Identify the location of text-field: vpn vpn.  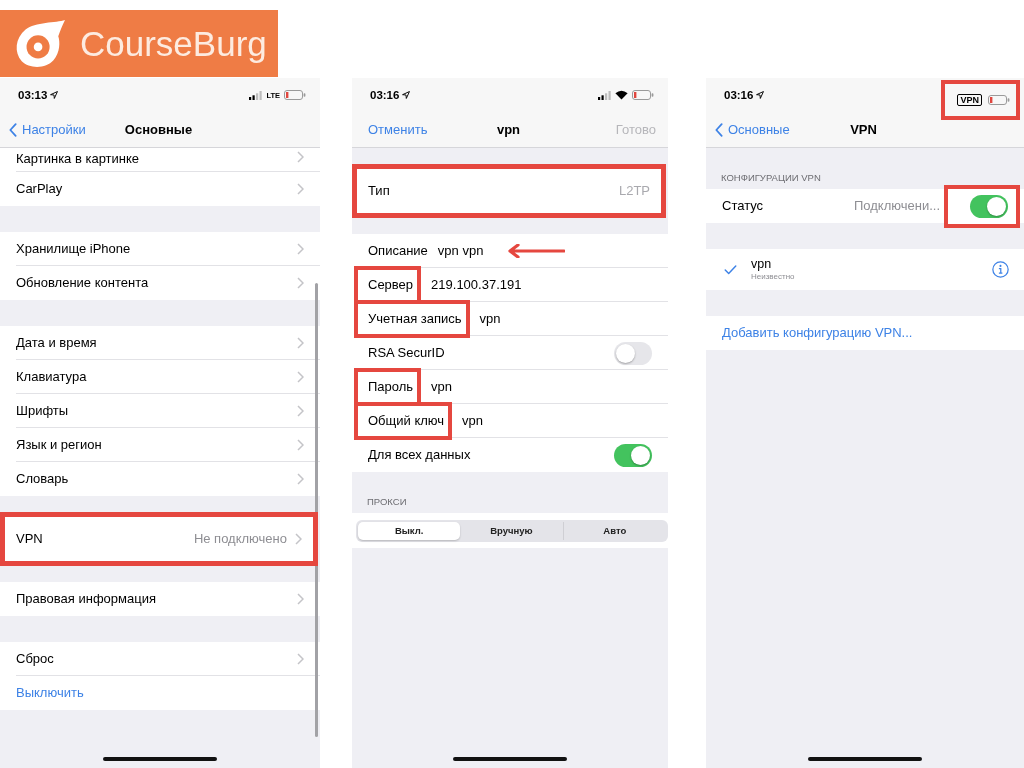
(460, 251).